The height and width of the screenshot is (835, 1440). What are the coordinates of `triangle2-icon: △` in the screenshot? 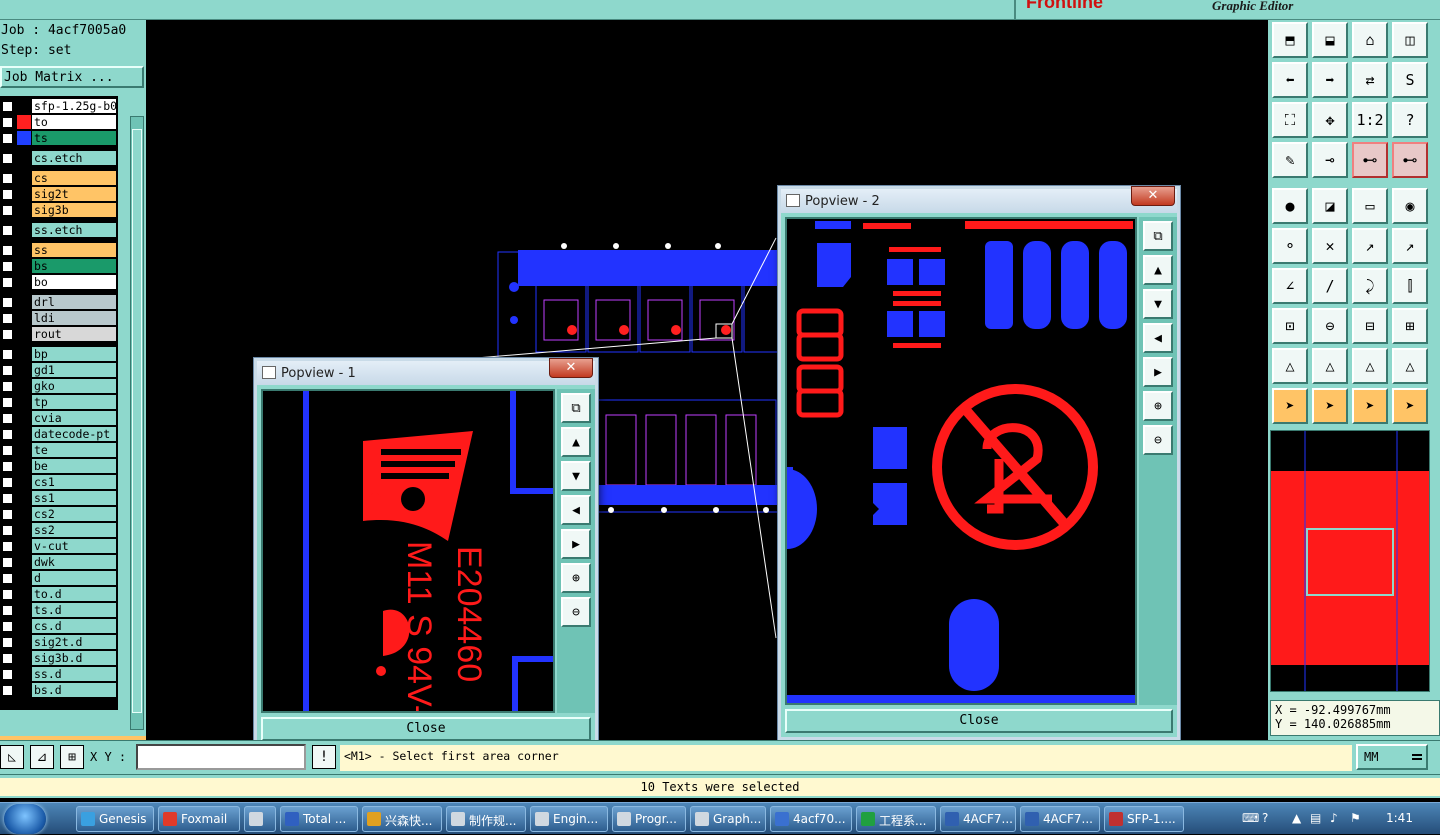 It's located at (1330, 366).